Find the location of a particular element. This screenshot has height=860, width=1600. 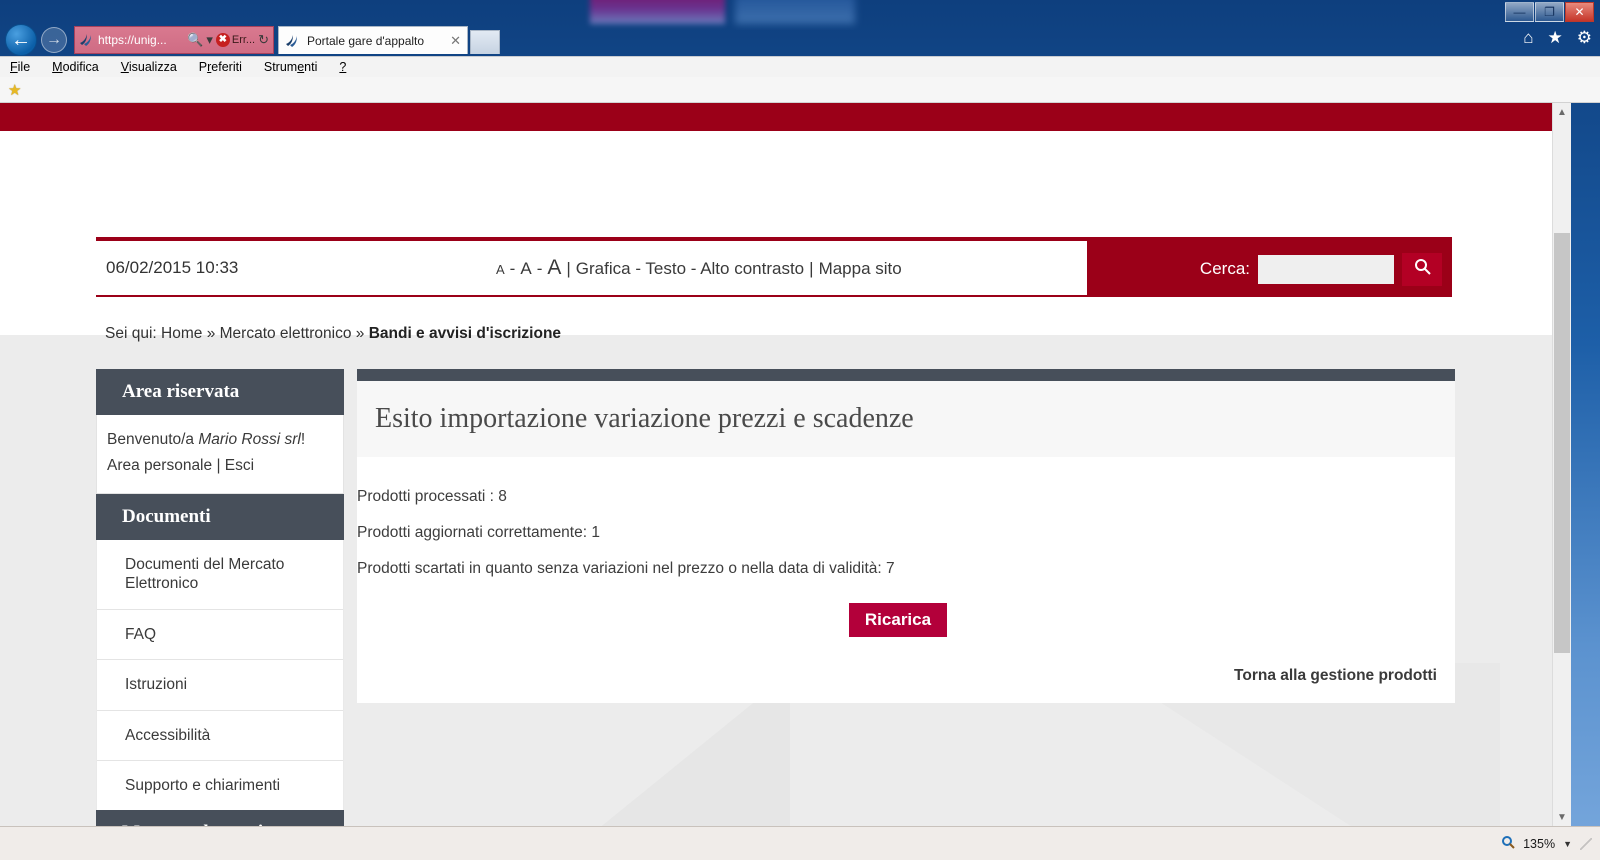

home-icon: ⌂ is located at coordinates (1528, 38).